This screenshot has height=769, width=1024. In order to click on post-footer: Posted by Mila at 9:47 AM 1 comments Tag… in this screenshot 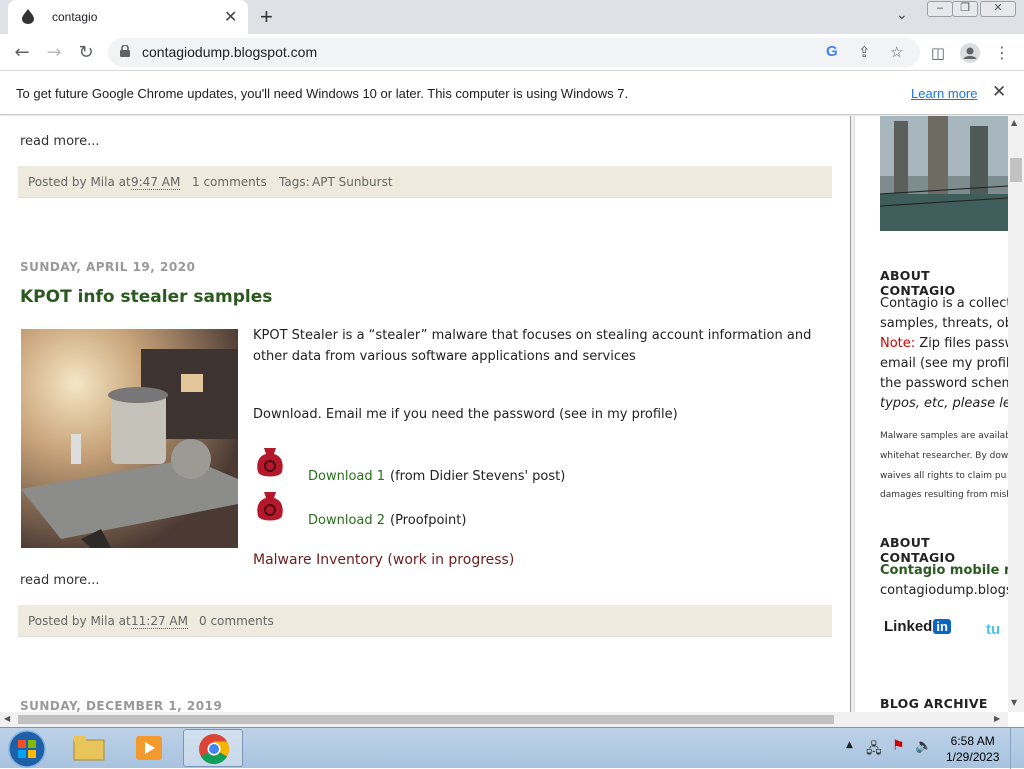, I will do `click(425, 182)`.